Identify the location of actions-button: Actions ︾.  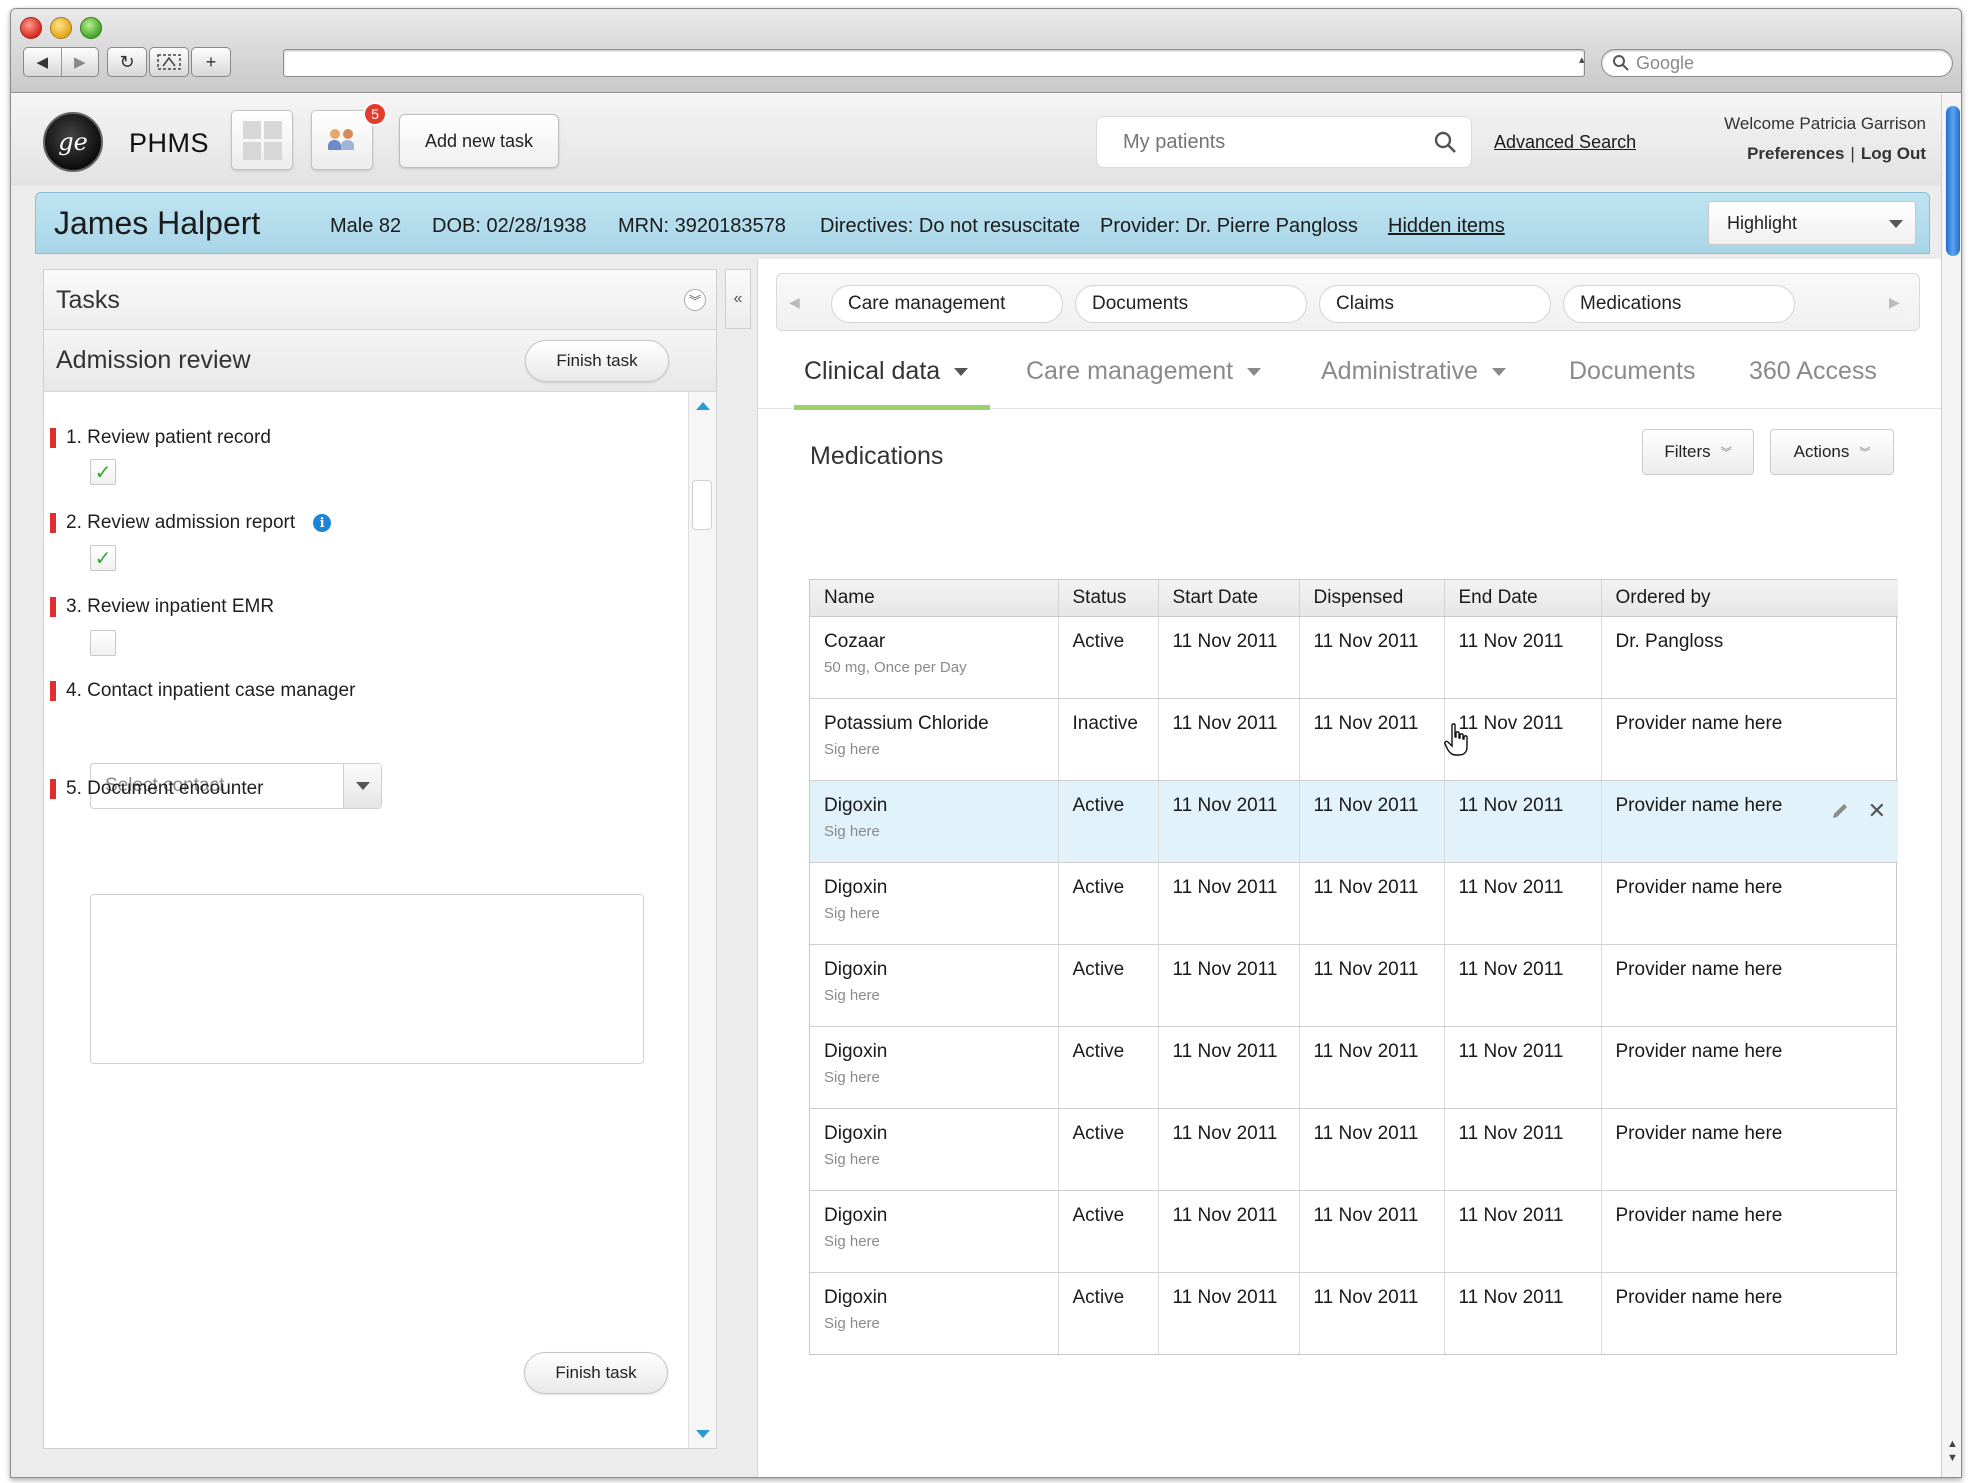
(1832, 452).